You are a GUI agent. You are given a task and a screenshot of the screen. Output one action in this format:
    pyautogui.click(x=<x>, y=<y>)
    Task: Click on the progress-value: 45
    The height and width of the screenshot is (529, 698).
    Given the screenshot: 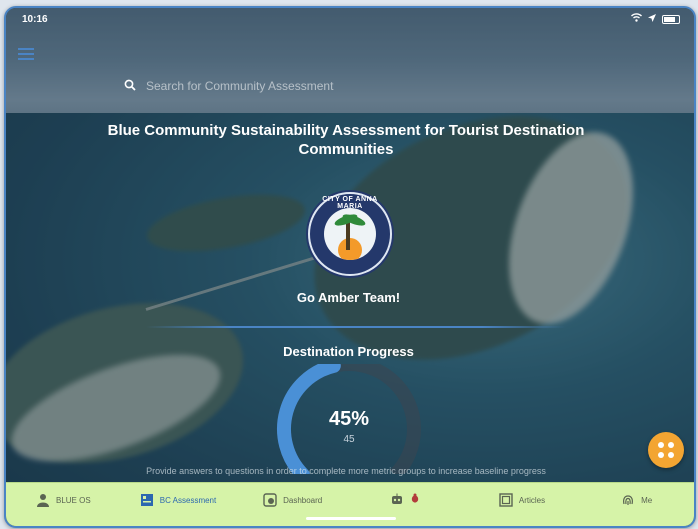 What is the action you would take?
    pyautogui.click(x=349, y=439)
    